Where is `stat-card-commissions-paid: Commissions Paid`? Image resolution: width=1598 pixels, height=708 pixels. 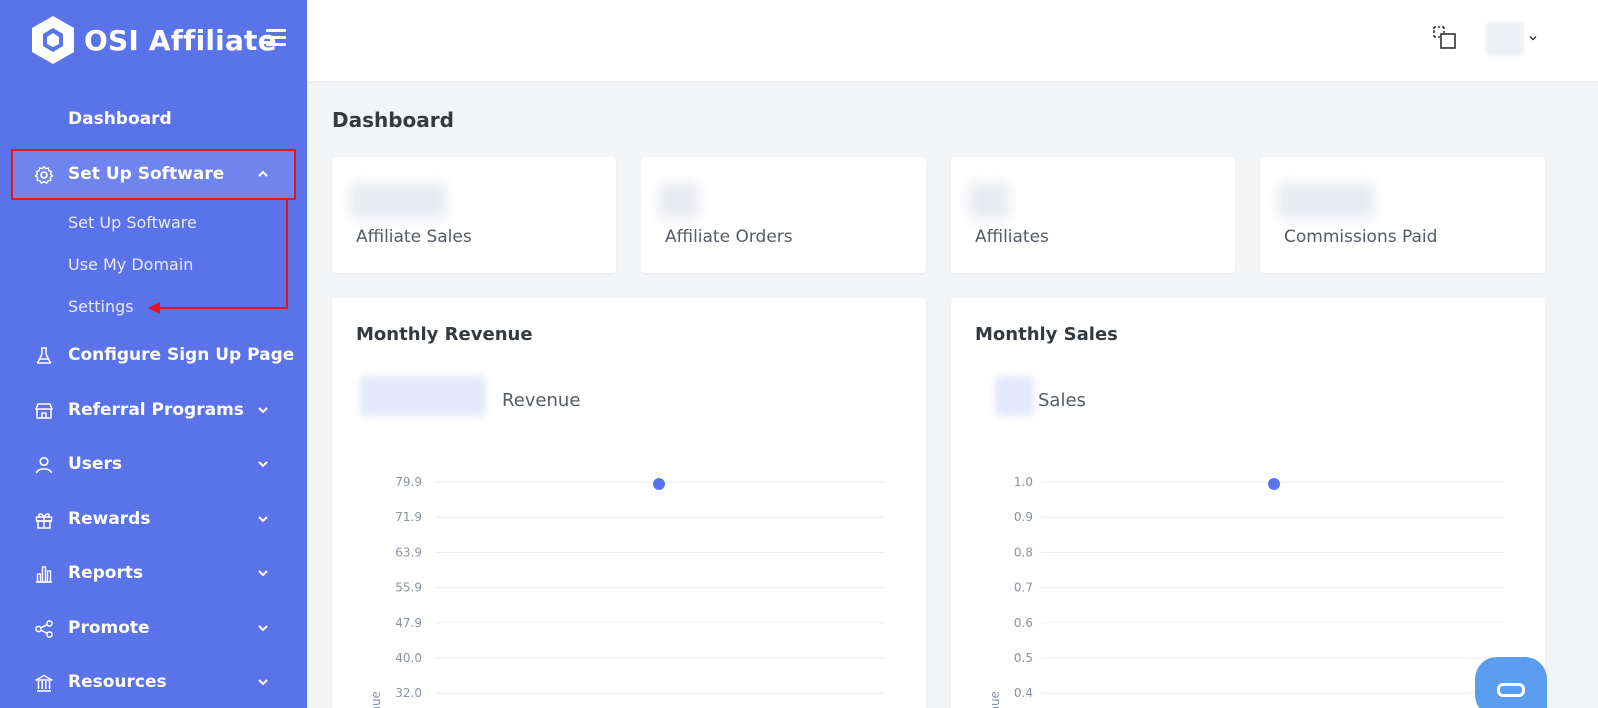 stat-card-commissions-paid: Commissions Paid is located at coordinates (1402, 215).